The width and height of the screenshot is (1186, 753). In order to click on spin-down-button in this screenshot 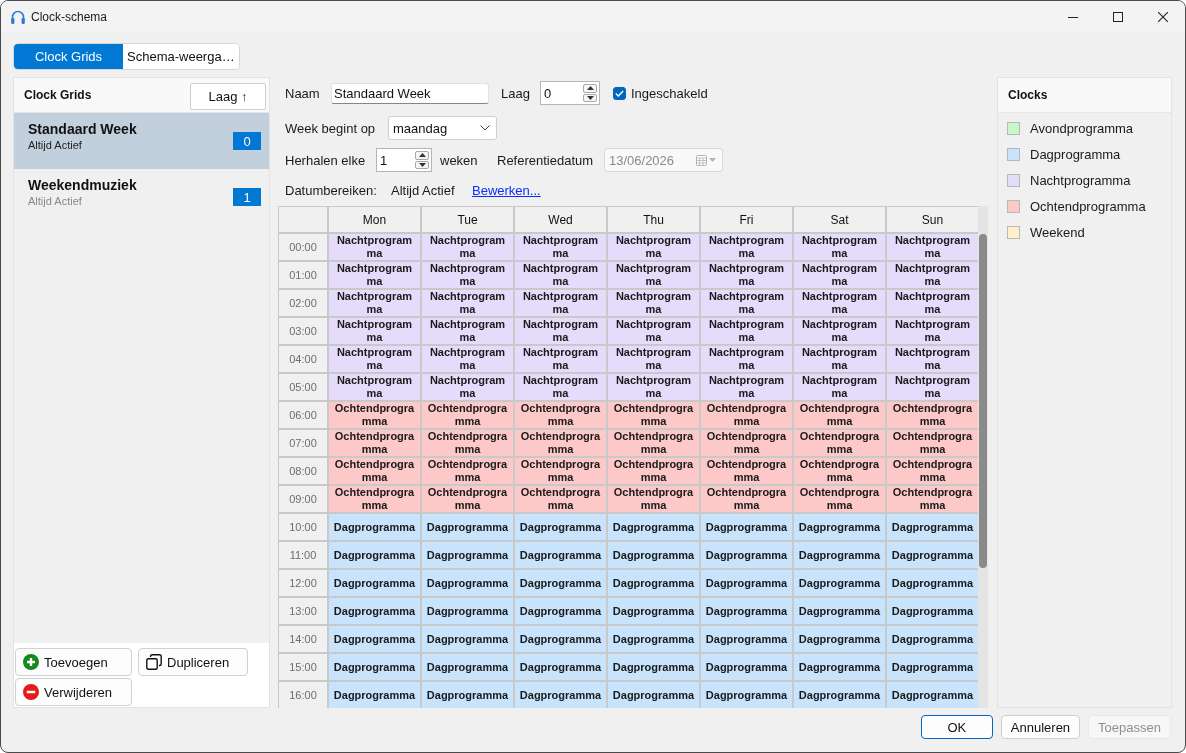, I will do `click(590, 97)`.